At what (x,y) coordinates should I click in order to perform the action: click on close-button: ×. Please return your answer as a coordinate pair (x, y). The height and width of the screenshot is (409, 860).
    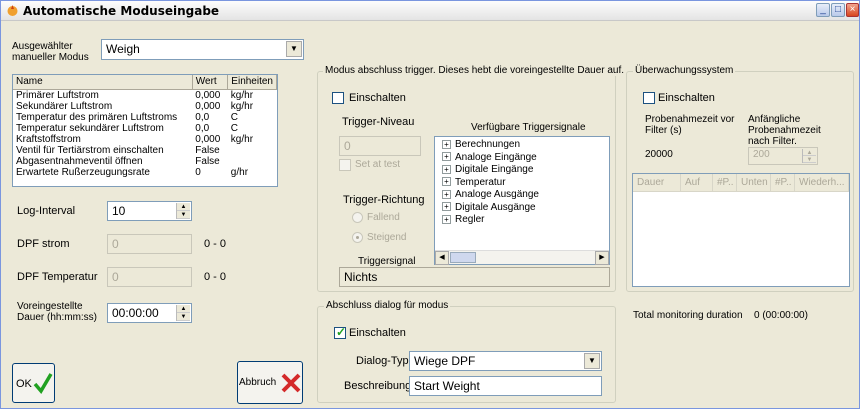
    Looking at the image, I should click on (852, 10).